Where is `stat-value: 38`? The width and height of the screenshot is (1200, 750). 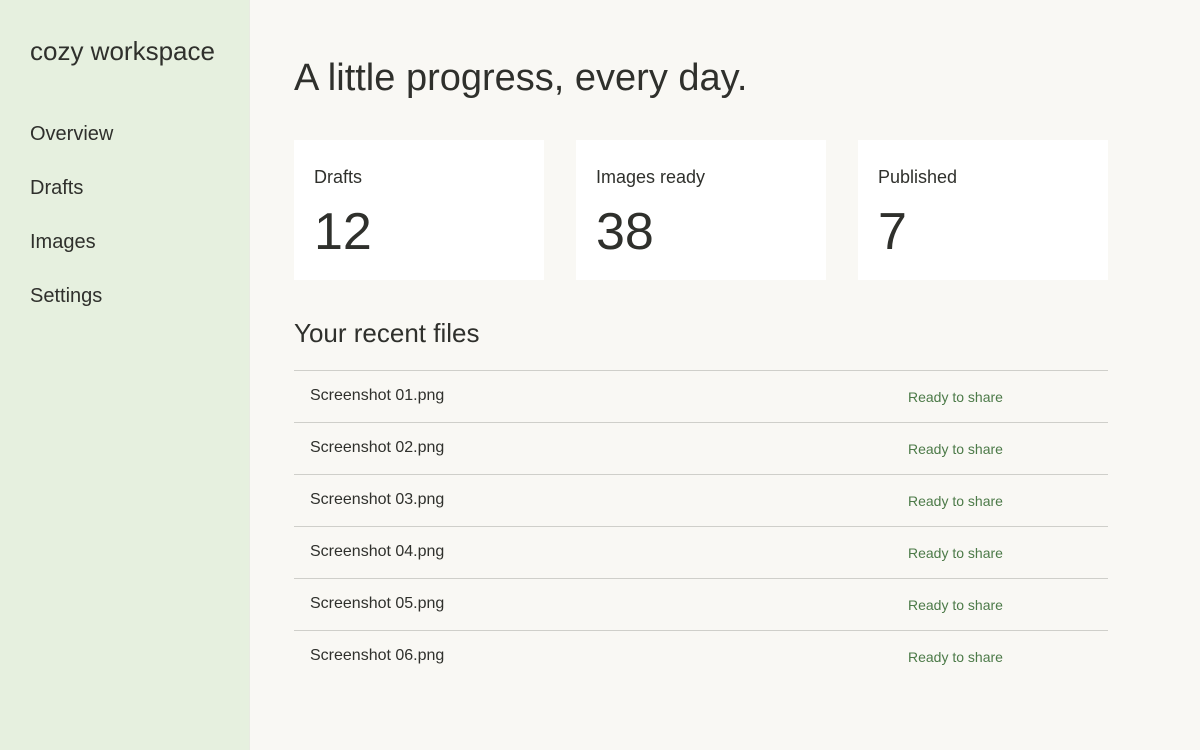 stat-value: 38 is located at coordinates (625, 232).